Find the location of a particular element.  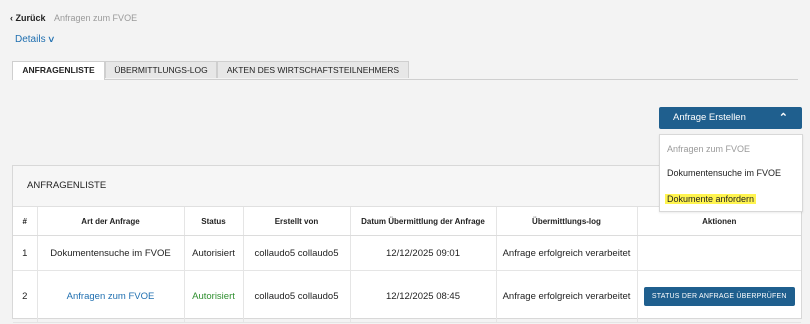

actions-cell: STATUS DER ANFRAGE ÜBERPRÜFEN is located at coordinates (719, 296).